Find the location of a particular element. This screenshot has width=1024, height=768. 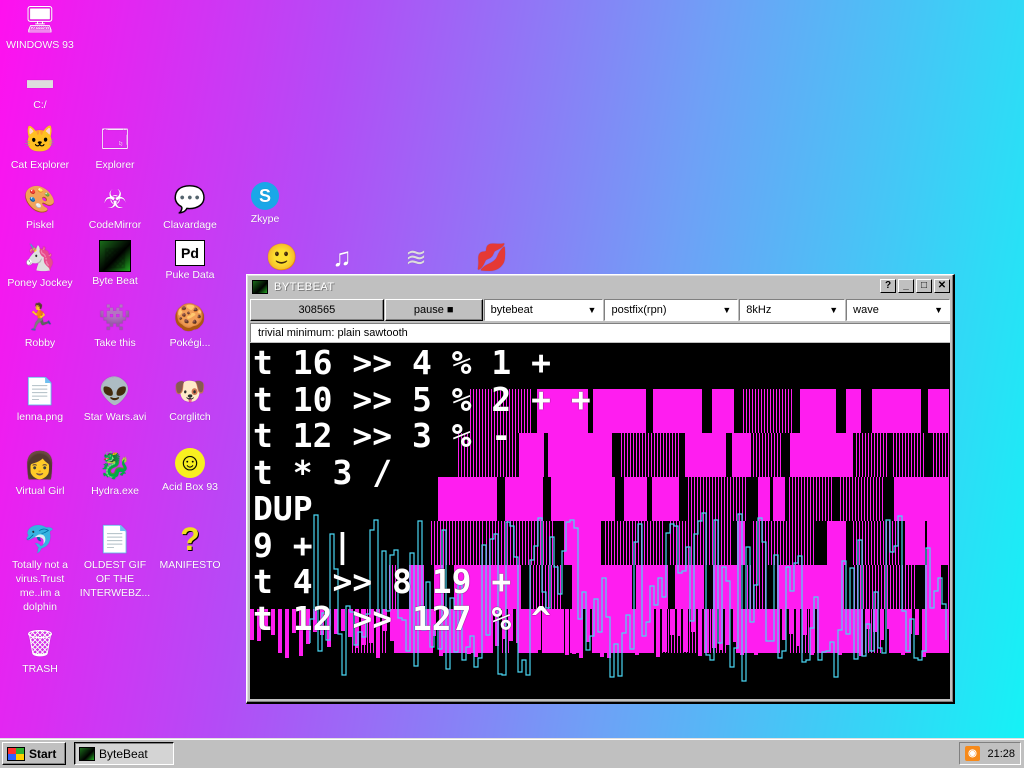

desktop-icon-chat: 💬 Clavardage is located at coordinates (190, 207).